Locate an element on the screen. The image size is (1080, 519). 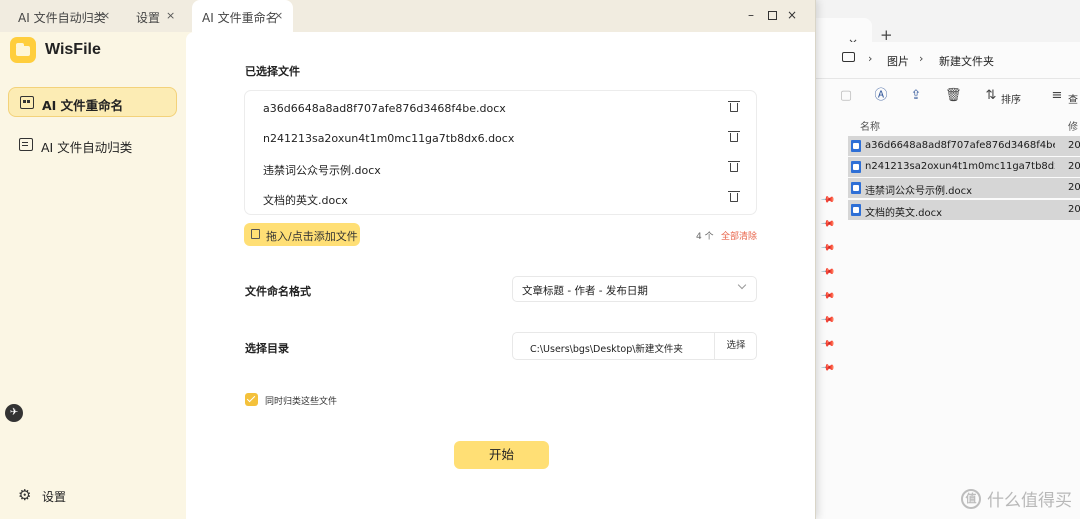
column-name: 名称 is located at coordinates (870, 125).